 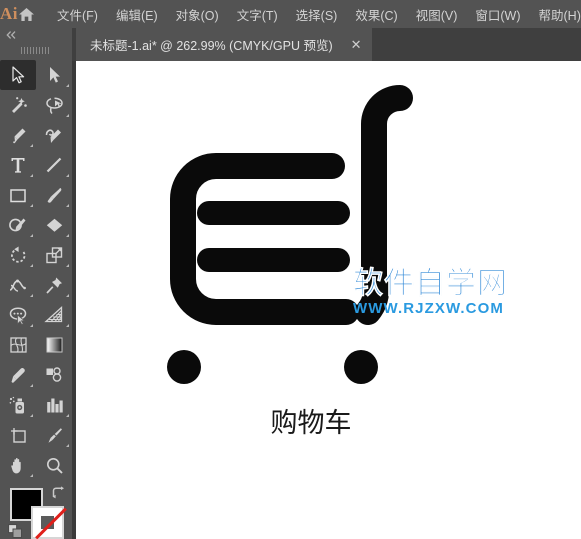 I want to click on type-tool, so click(x=18, y=165).